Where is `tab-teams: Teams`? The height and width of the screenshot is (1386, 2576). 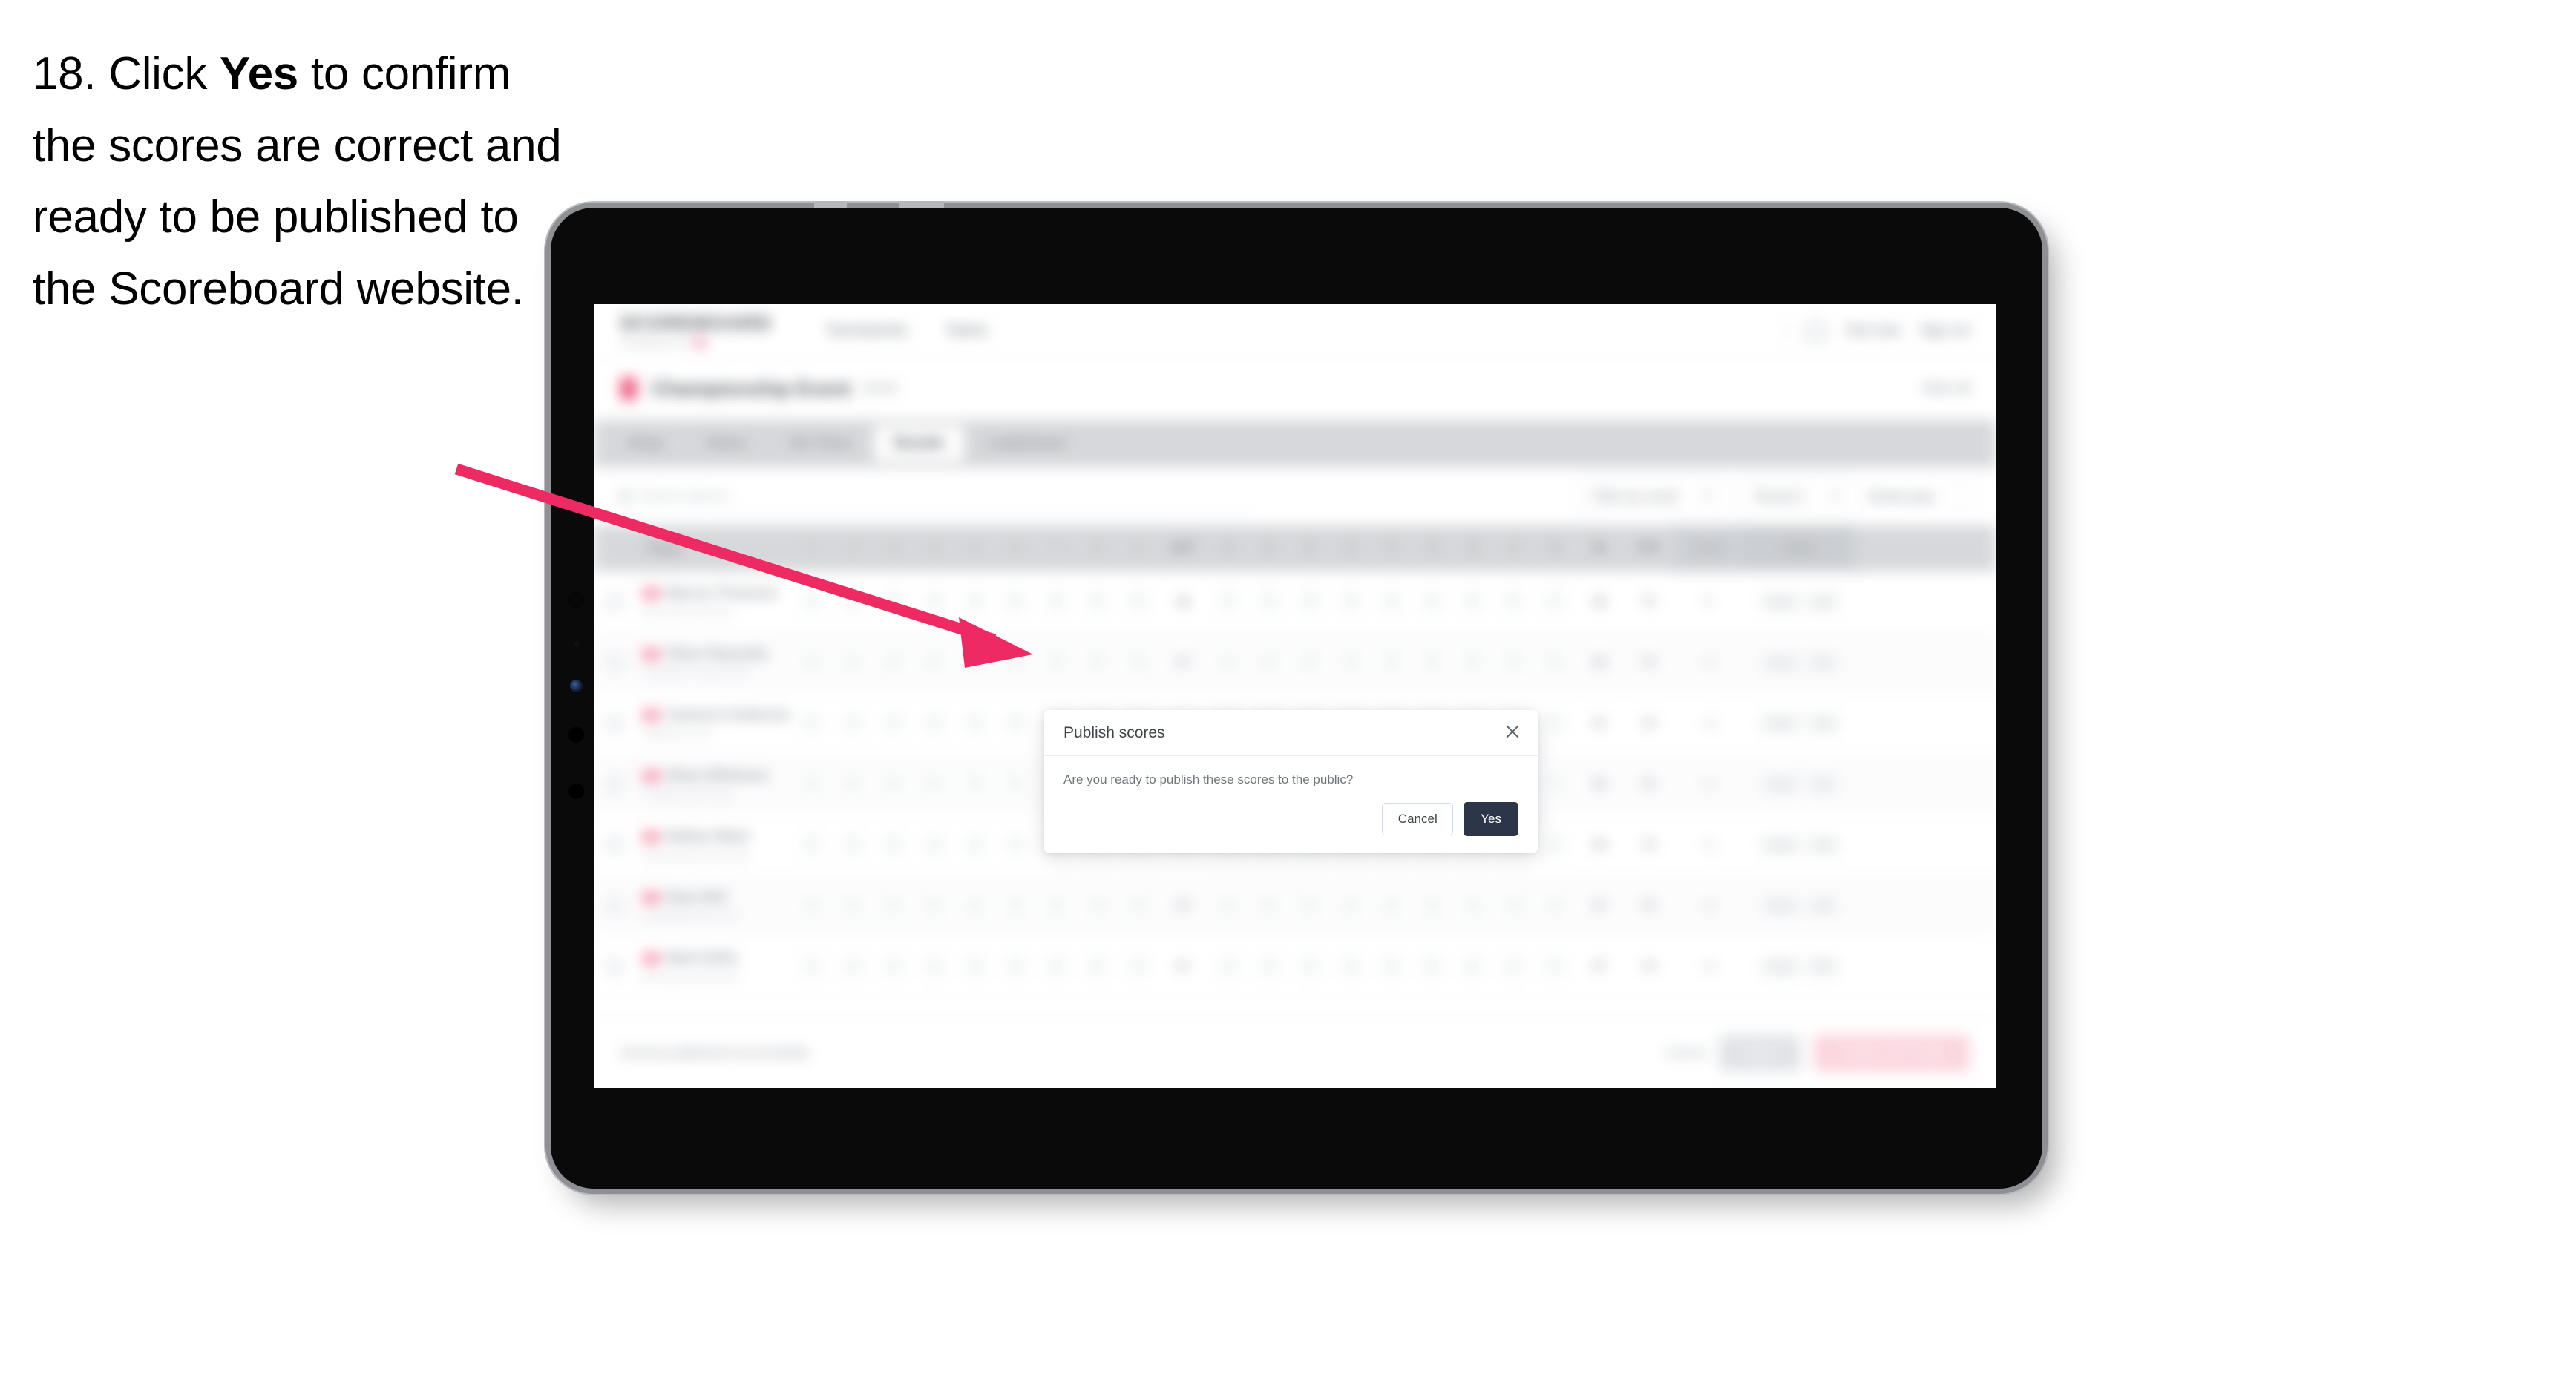 tab-teams: Teams is located at coordinates (726, 444).